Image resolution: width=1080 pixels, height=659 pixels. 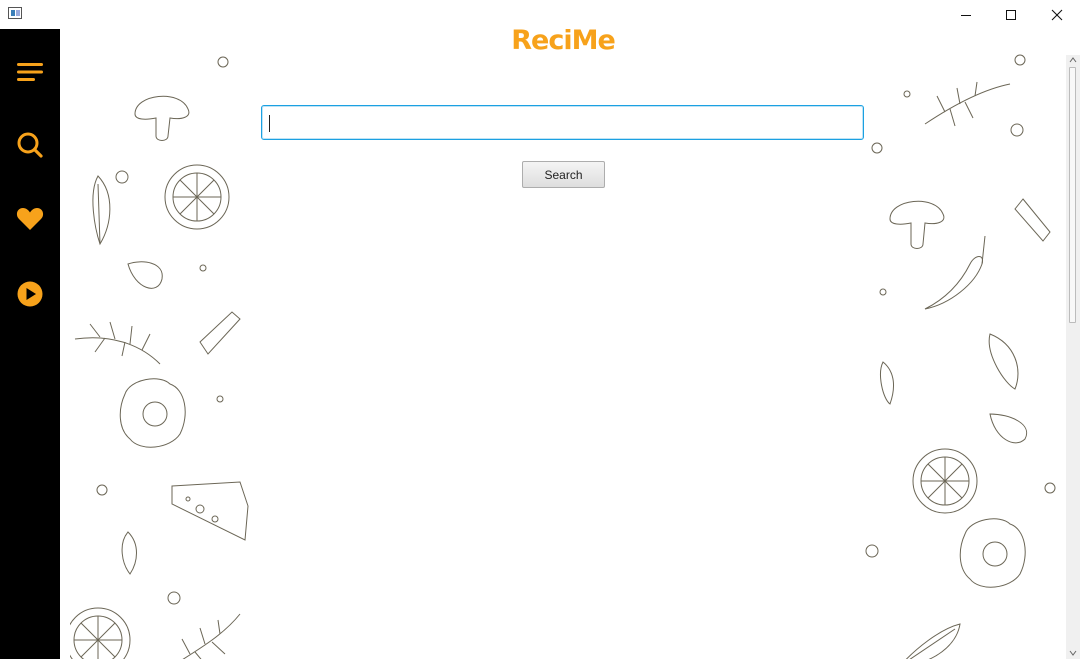 What do you see at coordinates (1073, 357) in the screenshot?
I see `vertical-scrollbar` at bounding box center [1073, 357].